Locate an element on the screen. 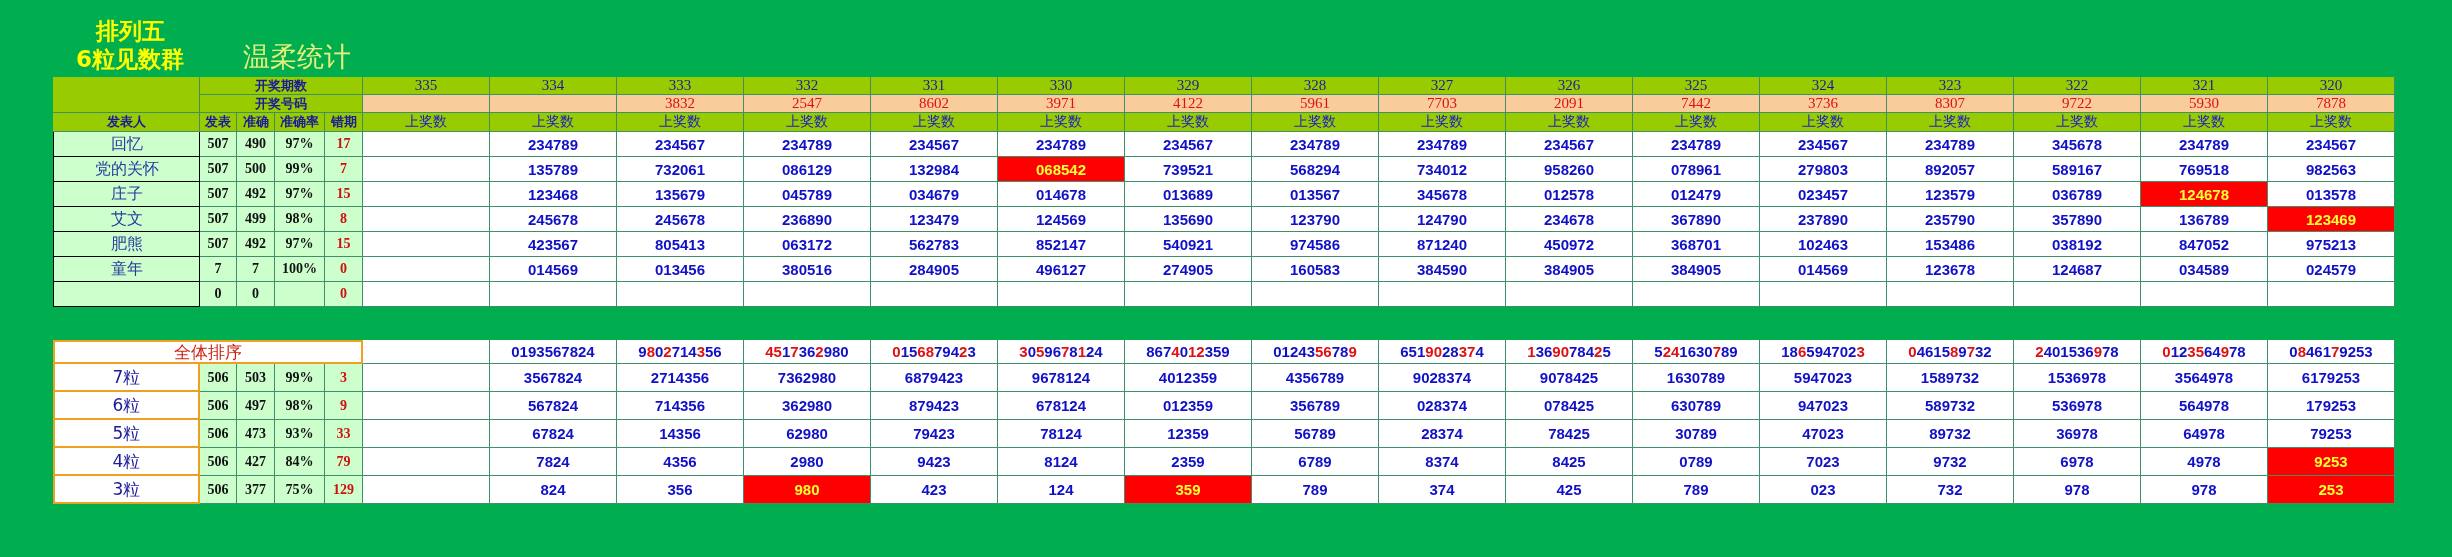  ranking-cell: 6519028374 is located at coordinates (1442, 352).